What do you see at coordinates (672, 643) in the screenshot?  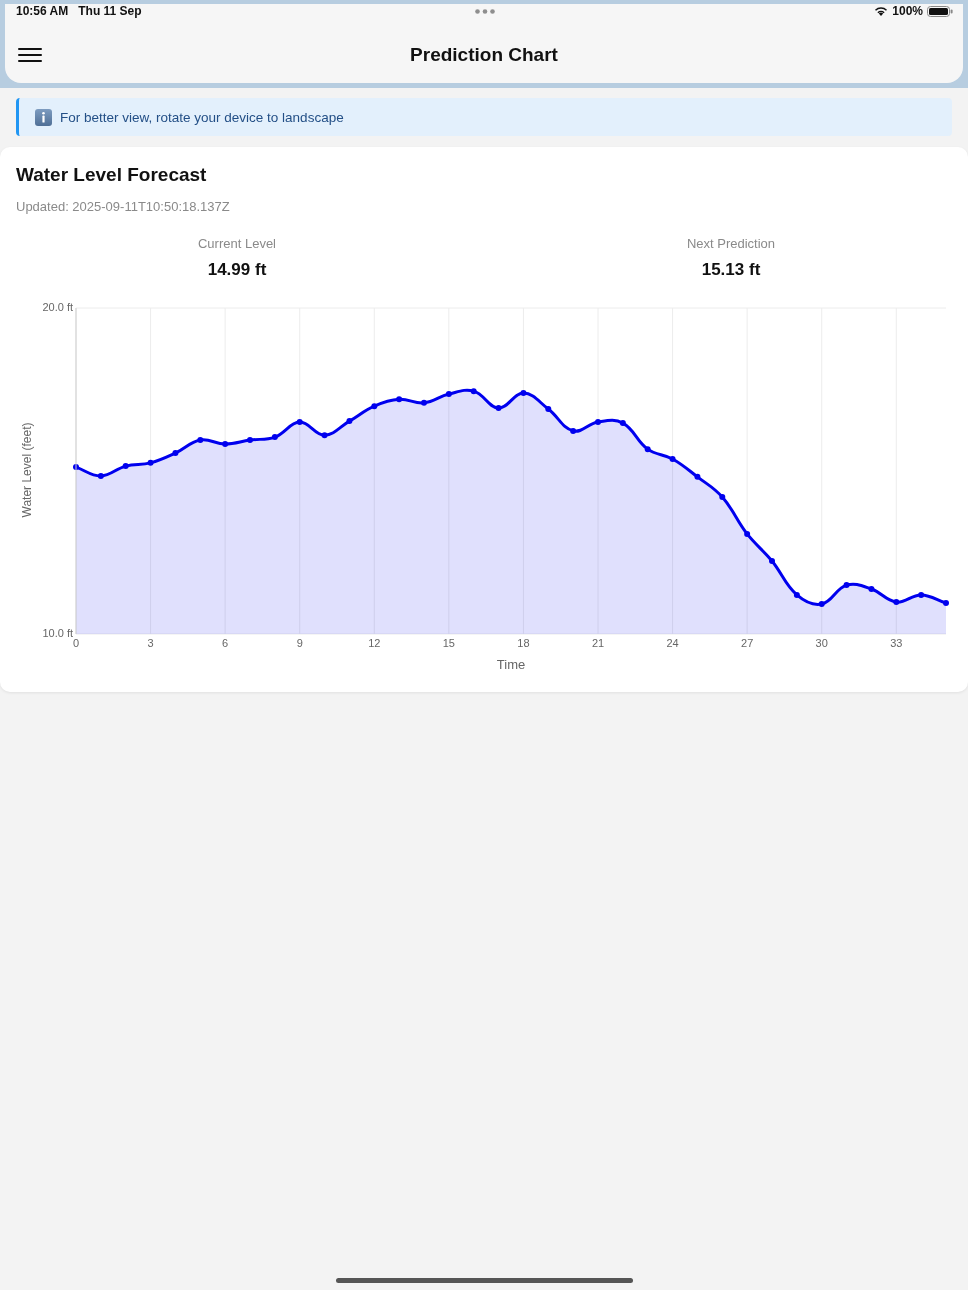 I see `x-tick-label: 24` at bounding box center [672, 643].